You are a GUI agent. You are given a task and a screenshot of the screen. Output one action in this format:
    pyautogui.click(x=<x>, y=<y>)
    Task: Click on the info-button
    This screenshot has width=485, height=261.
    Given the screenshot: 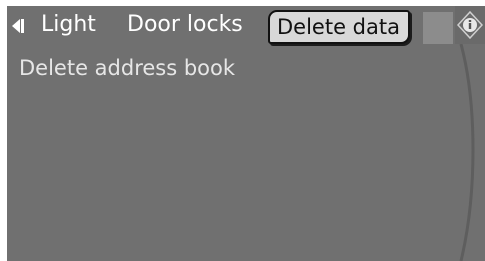 What is the action you would take?
    pyautogui.click(x=470, y=25)
    